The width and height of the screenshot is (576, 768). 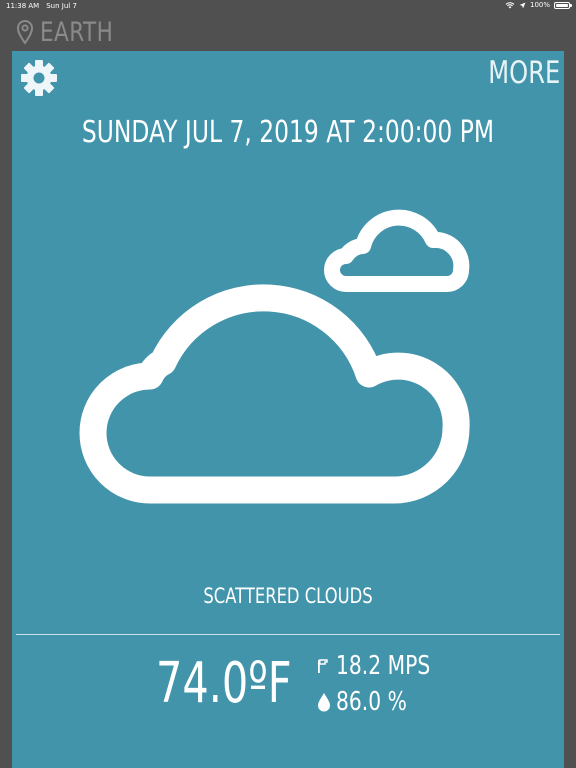 What do you see at coordinates (563, 5) in the screenshot?
I see `battery-icon` at bounding box center [563, 5].